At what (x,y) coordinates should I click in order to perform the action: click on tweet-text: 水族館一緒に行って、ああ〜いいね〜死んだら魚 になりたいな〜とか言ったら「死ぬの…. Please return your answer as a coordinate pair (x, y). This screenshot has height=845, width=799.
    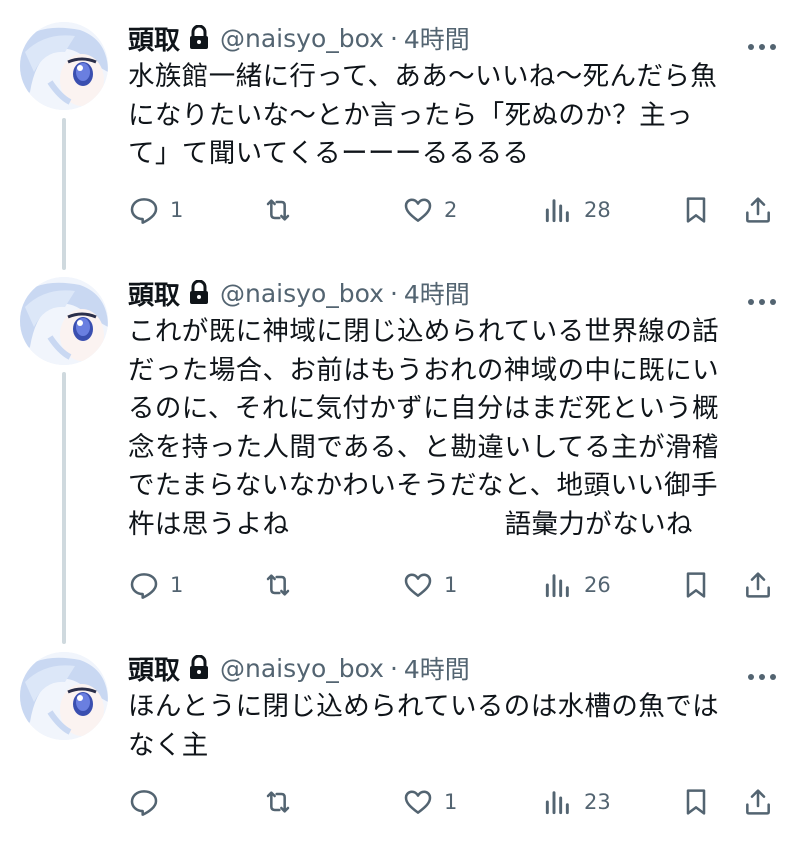
    Looking at the image, I should click on (423, 115).